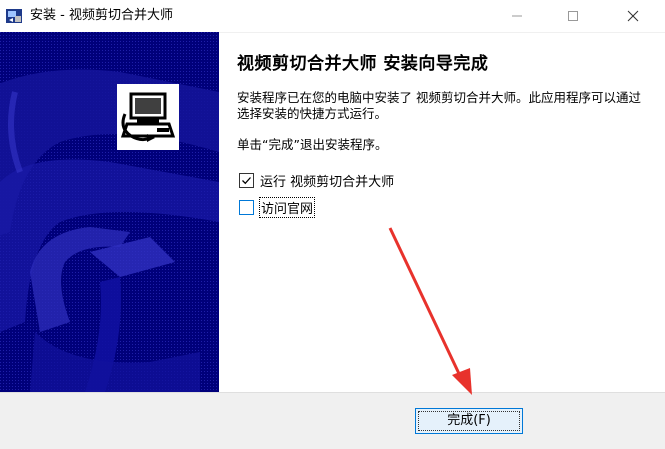  I want to click on close-icon, so click(633, 16).